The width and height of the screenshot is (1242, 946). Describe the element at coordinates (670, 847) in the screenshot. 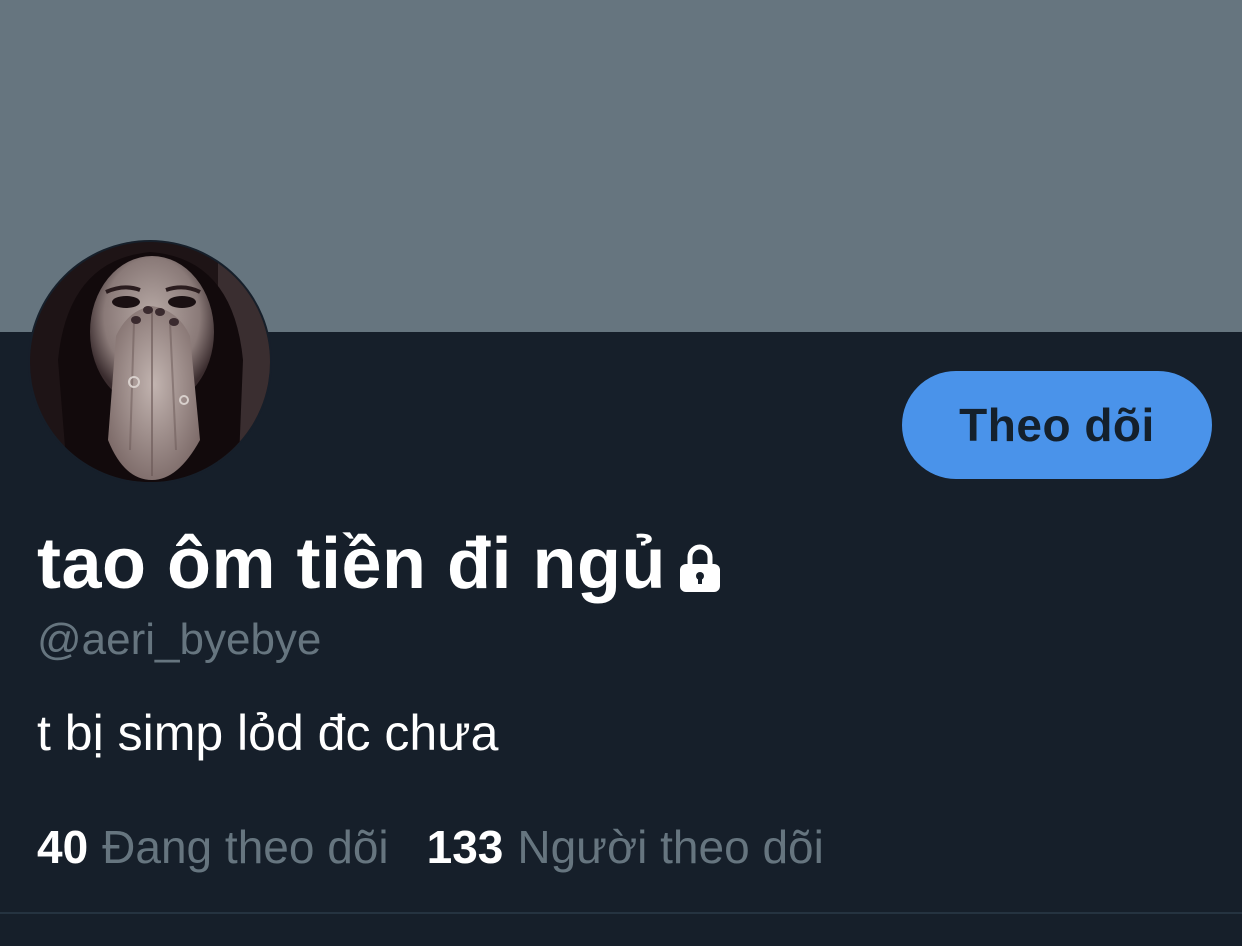

I see `followers-label: Người theo dõi` at that location.